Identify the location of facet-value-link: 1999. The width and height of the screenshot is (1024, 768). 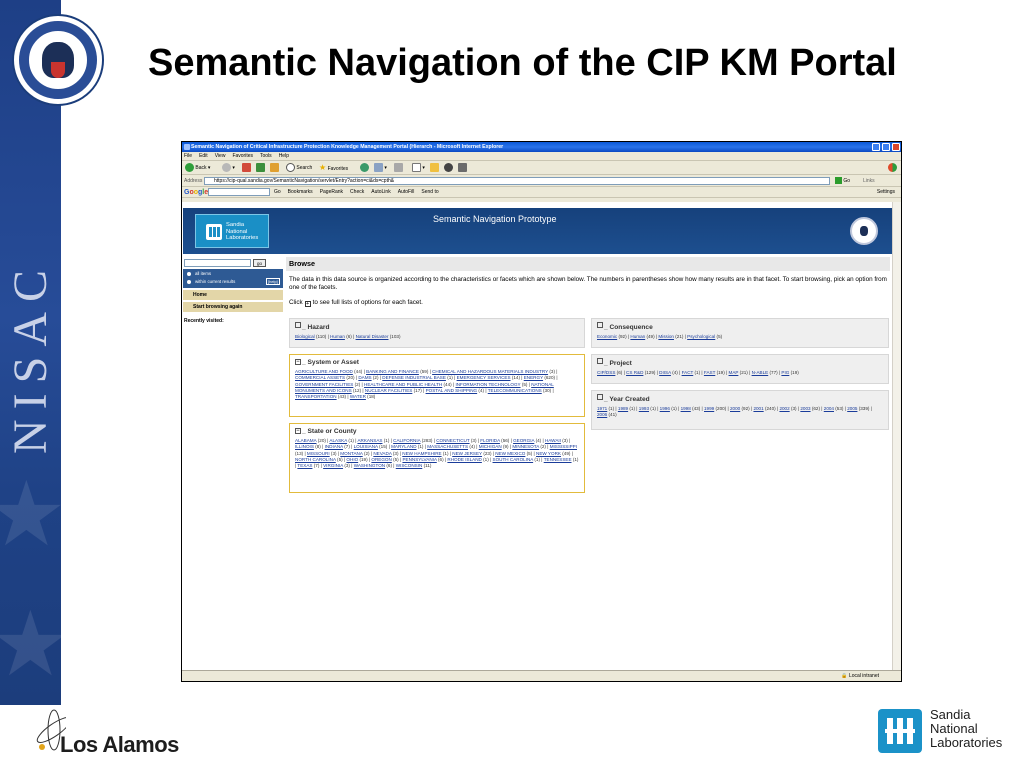
(709, 408).